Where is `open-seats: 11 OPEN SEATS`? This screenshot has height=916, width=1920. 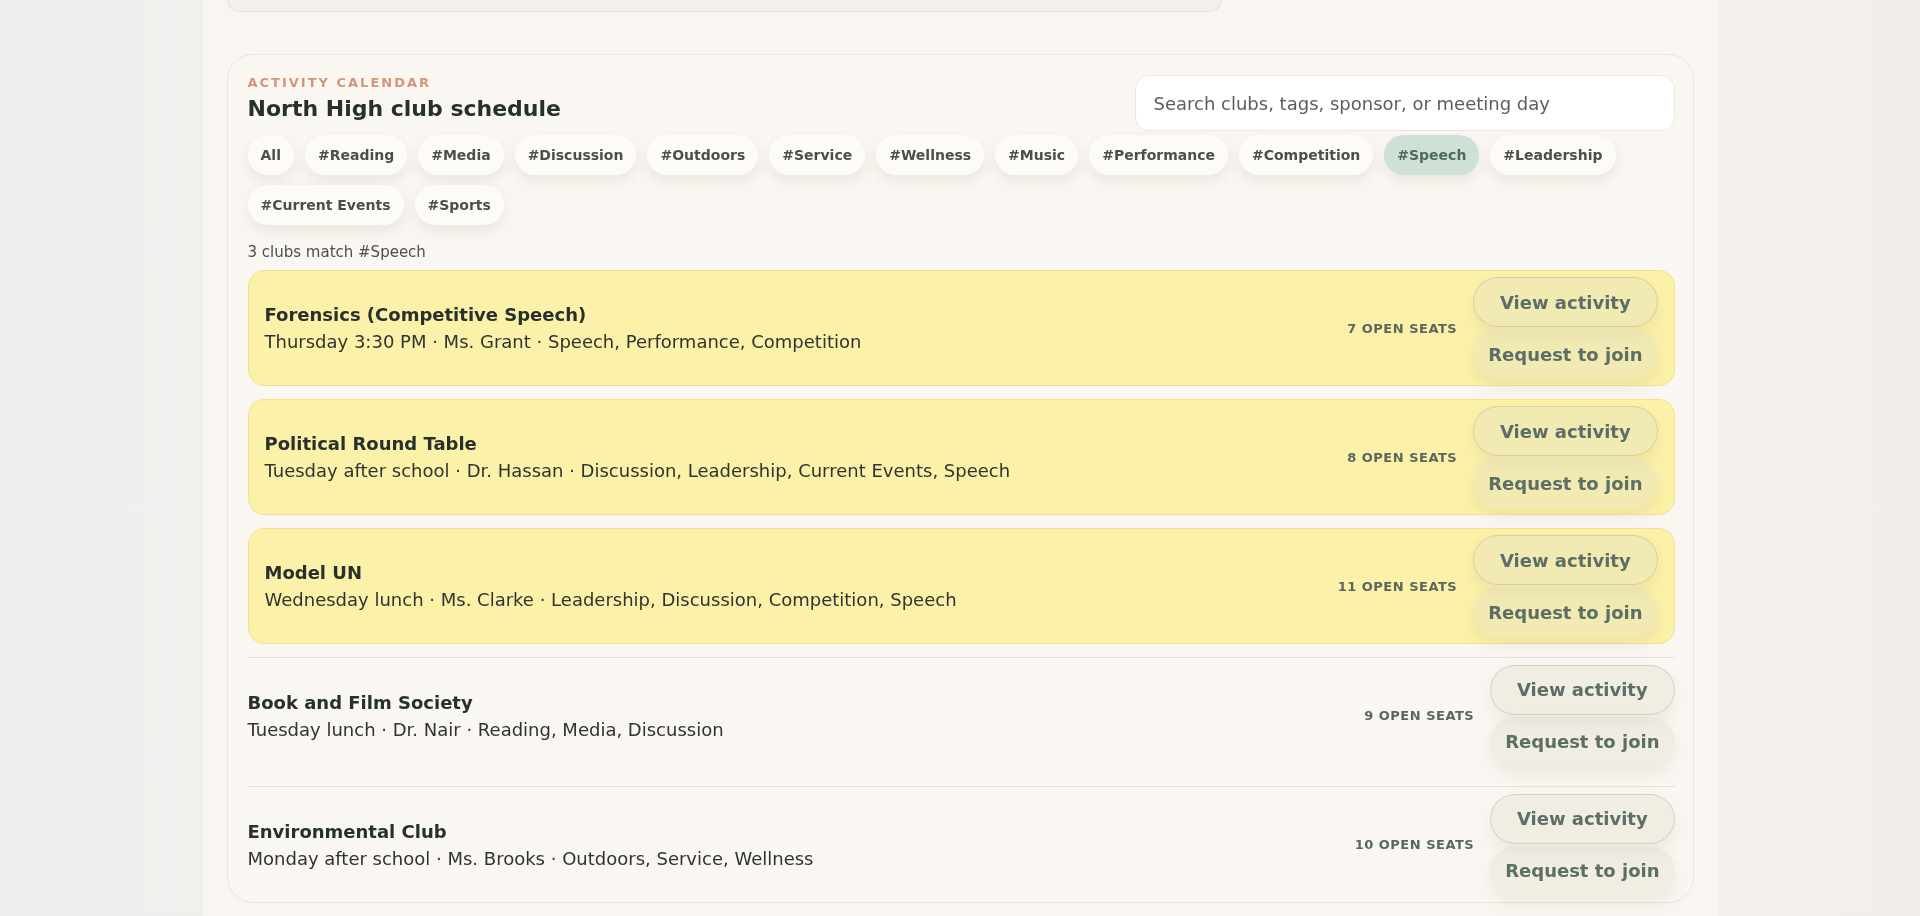 open-seats: 11 OPEN SEATS is located at coordinates (1397, 586).